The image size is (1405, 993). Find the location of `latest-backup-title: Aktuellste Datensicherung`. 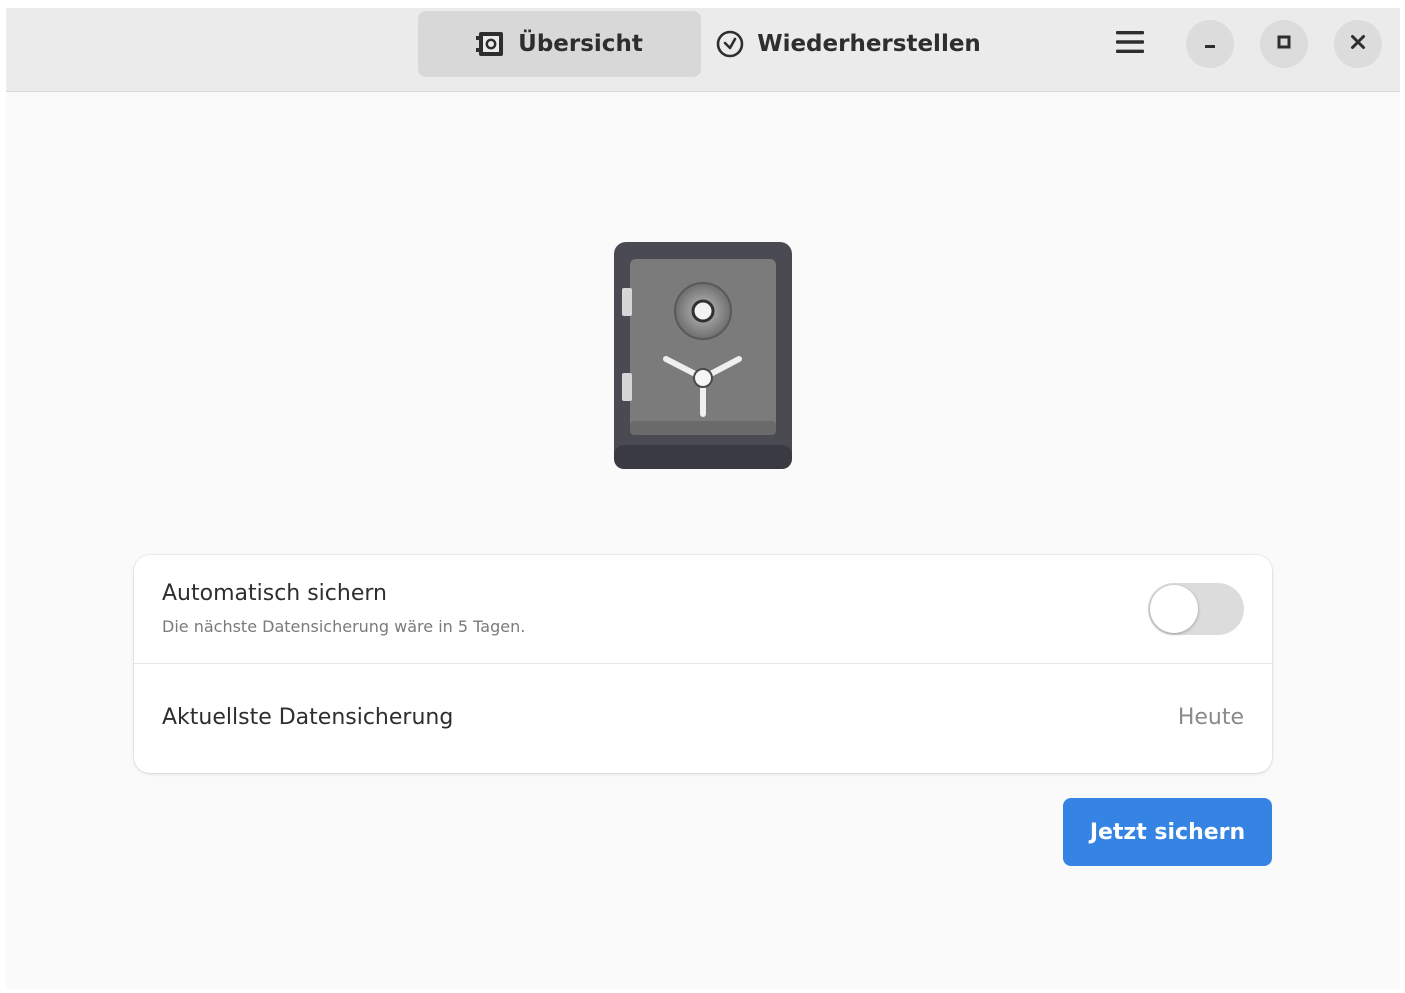

latest-backup-title: Aktuellste Datensicherung is located at coordinates (308, 717).